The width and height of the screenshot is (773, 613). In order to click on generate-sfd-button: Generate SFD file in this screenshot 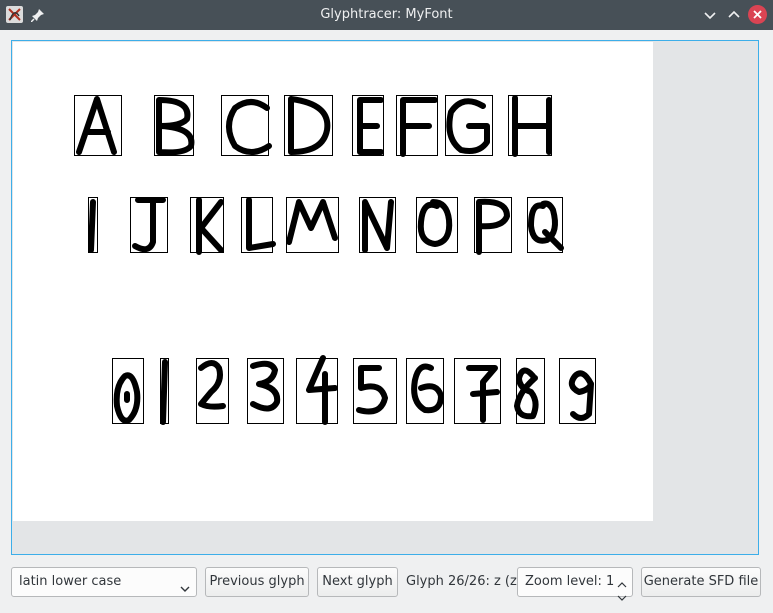, I will do `click(701, 582)`.